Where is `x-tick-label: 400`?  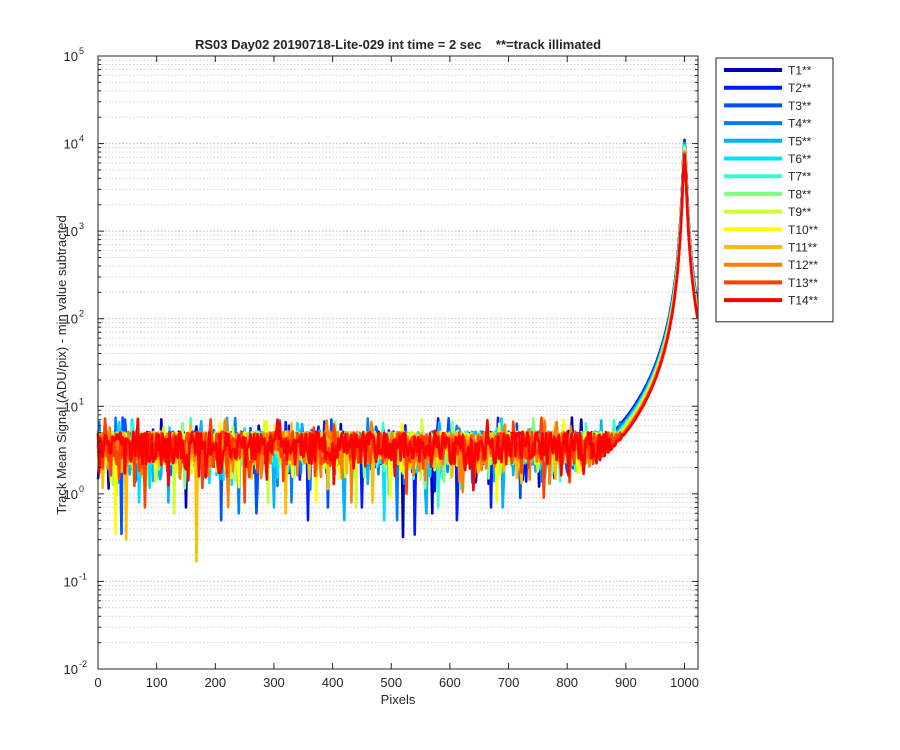
x-tick-label: 400 is located at coordinates (333, 682).